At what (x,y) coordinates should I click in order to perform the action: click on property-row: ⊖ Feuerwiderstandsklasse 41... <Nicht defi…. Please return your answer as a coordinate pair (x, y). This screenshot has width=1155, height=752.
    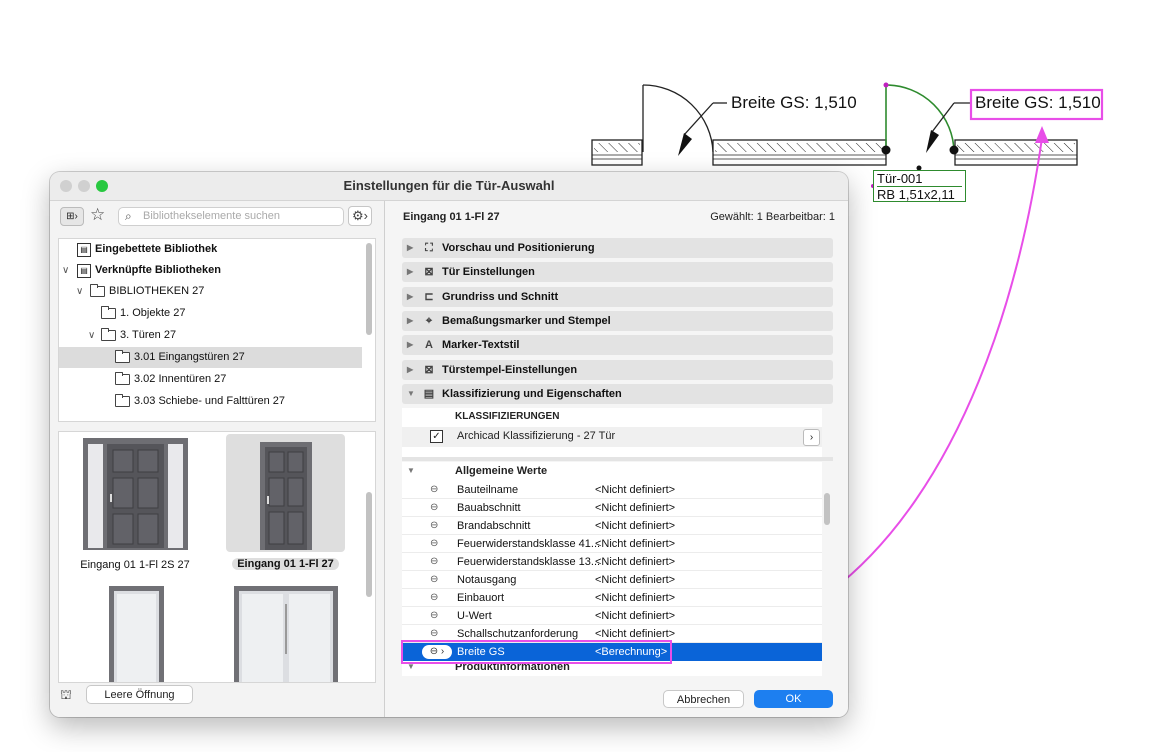
    Looking at the image, I should click on (612, 544).